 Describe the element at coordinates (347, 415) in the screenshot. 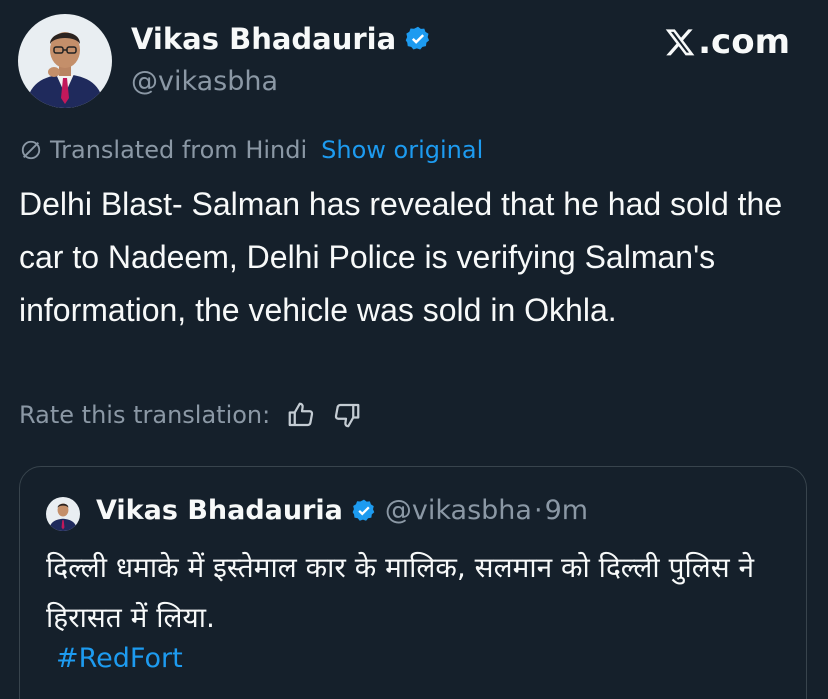

I see `thumbs-down-icon` at that location.